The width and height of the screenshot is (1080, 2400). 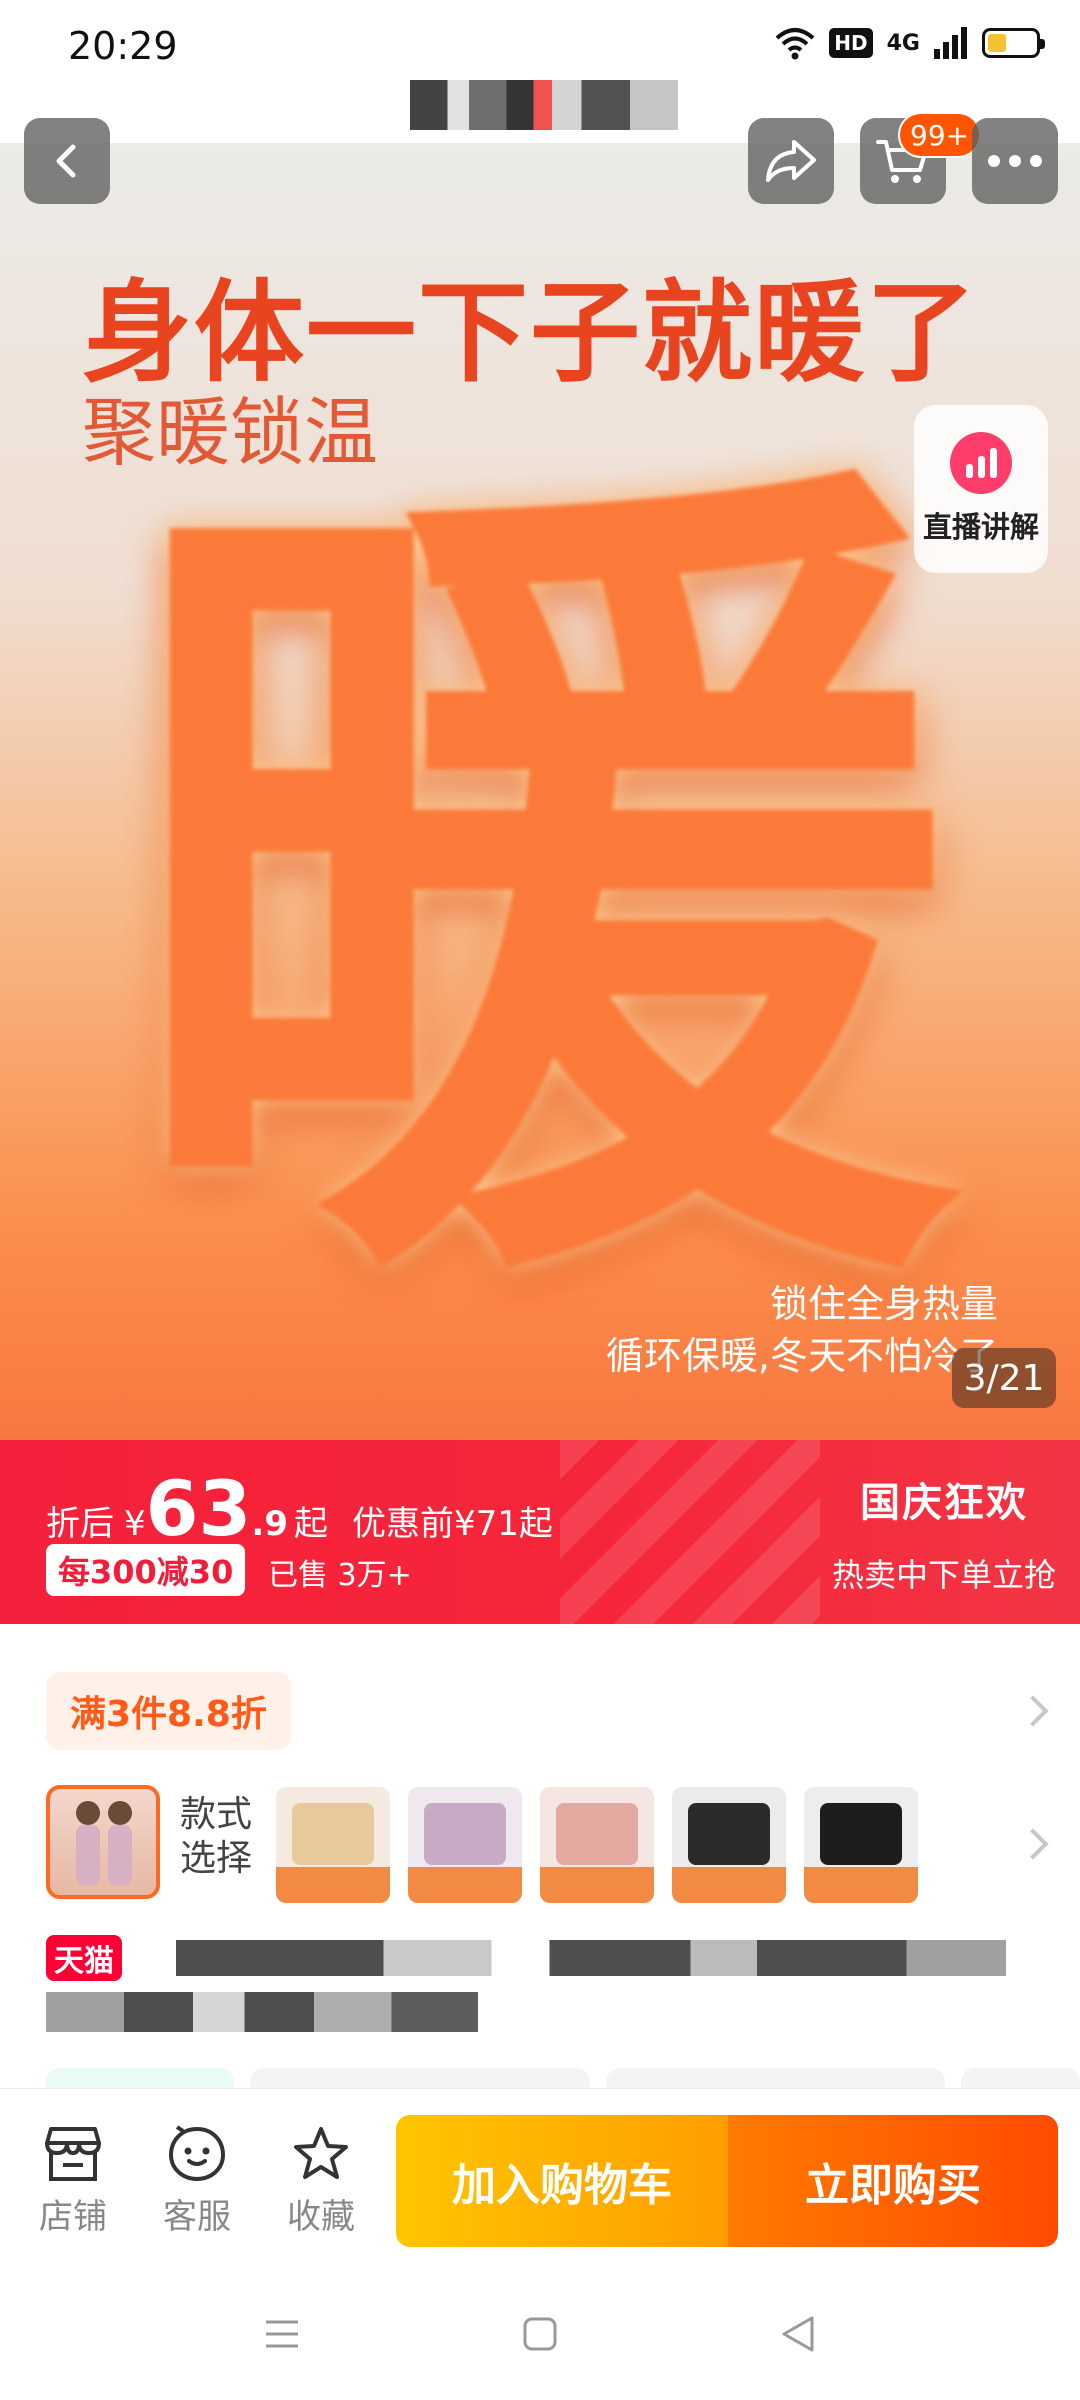 What do you see at coordinates (135, 1524) in the screenshot?
I see `price-currency: ¥` at bounding box center [135, 1524].